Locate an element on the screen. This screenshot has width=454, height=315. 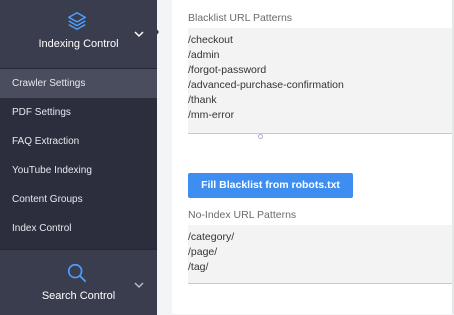
fill-blacklist-button: Fill Blacklist from robots.txt is located at coordinates (270, 185).